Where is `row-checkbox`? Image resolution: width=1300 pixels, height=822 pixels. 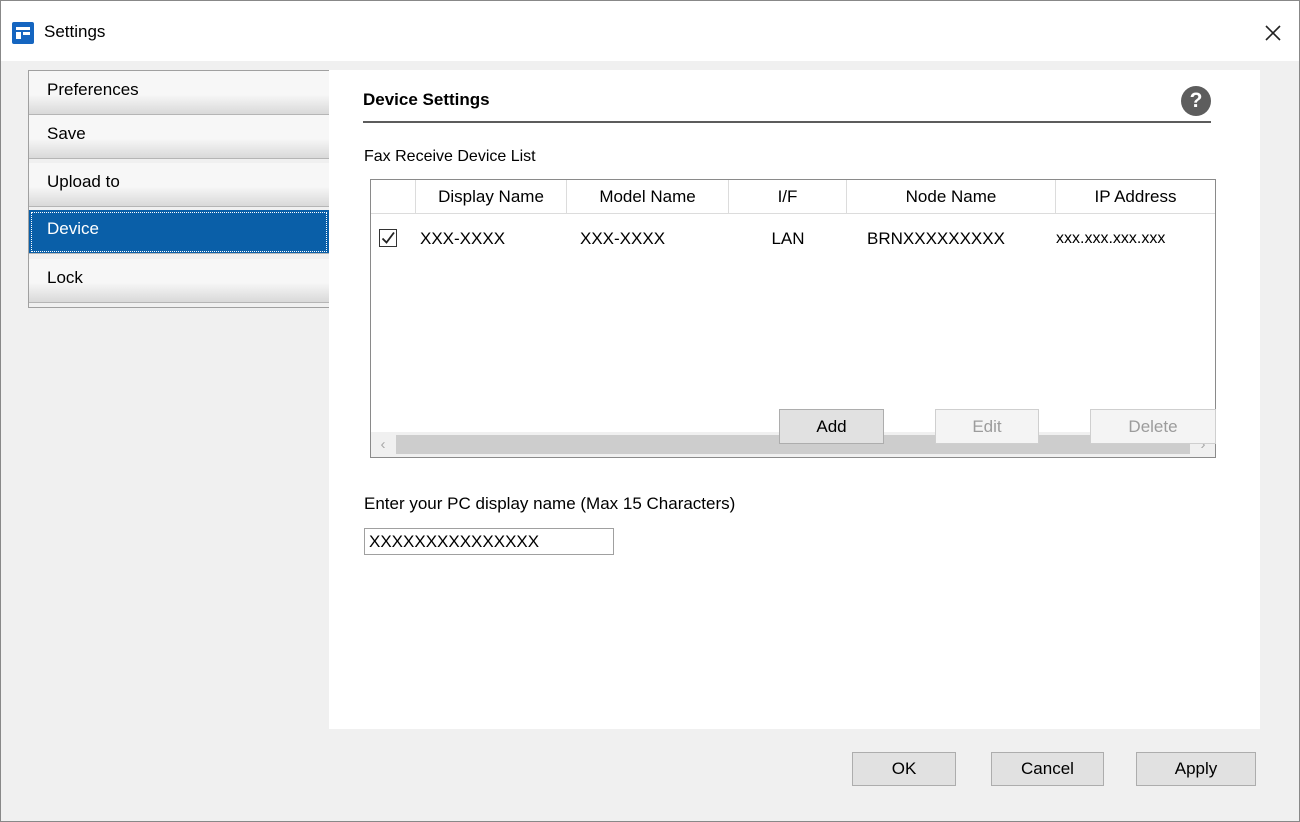 row-checkbox is located at coordinates (388, 238).